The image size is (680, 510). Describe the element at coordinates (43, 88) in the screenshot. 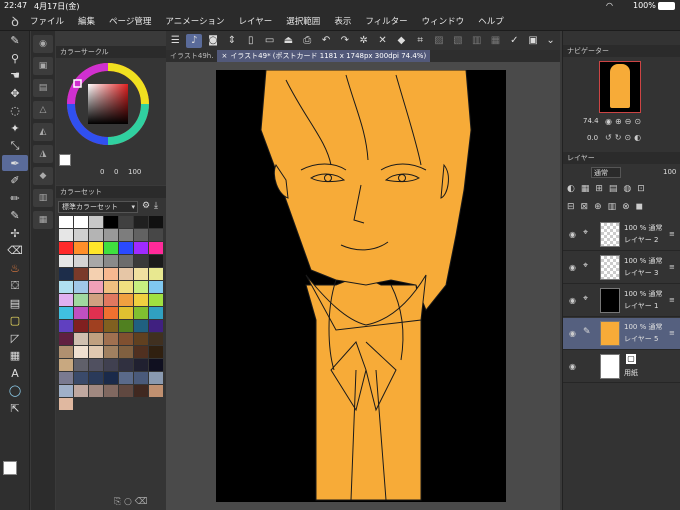

I see `subtool-3-icon: ▤` at that location.